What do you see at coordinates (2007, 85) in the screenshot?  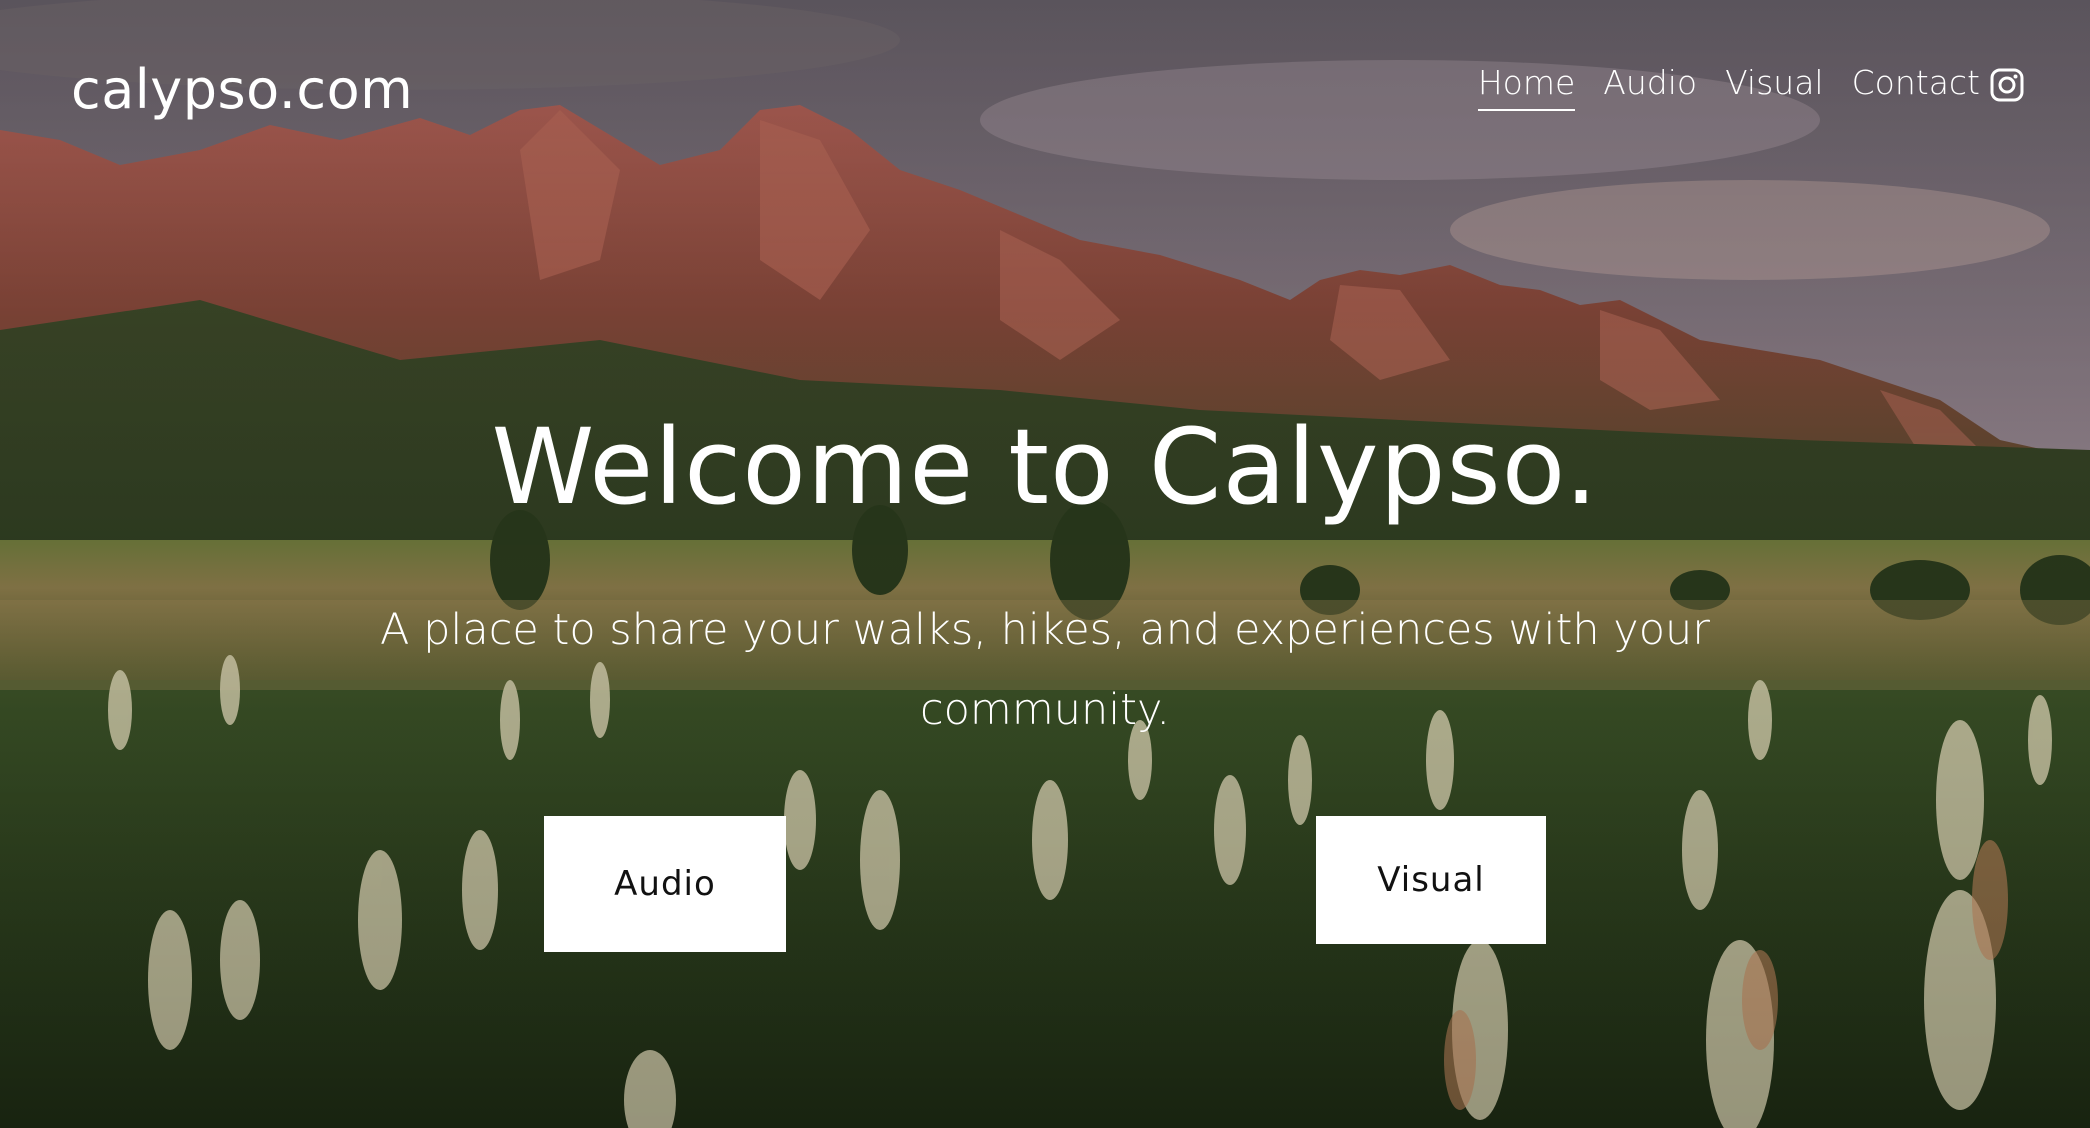 I see `instagram-icon` at bounding box center [2007, 85].